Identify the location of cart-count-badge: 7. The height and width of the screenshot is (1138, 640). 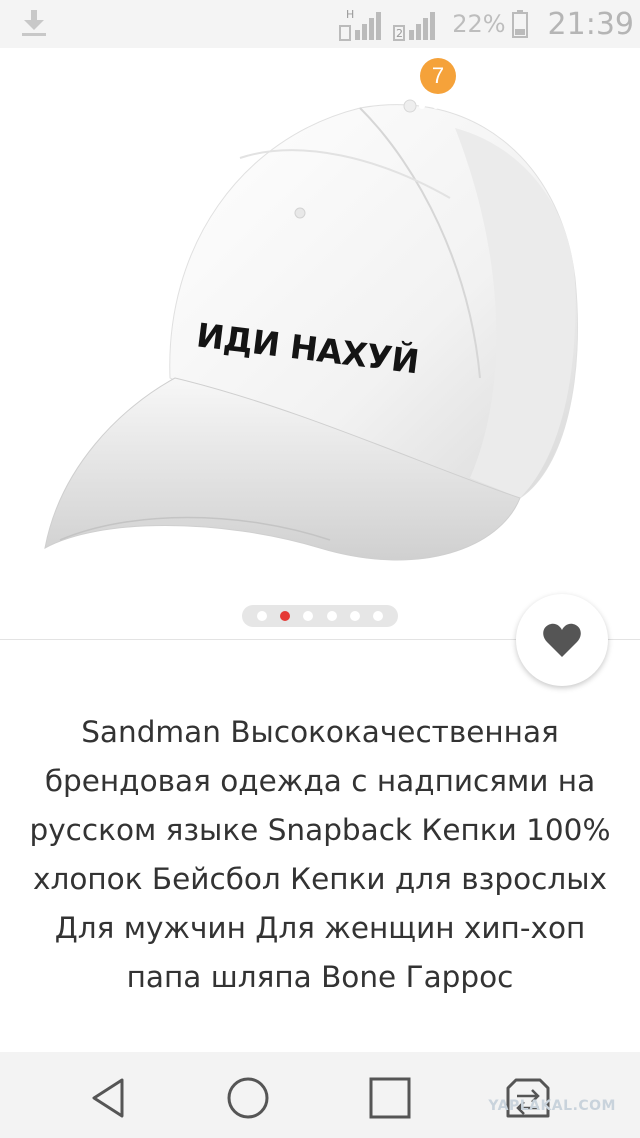
(438, 76).